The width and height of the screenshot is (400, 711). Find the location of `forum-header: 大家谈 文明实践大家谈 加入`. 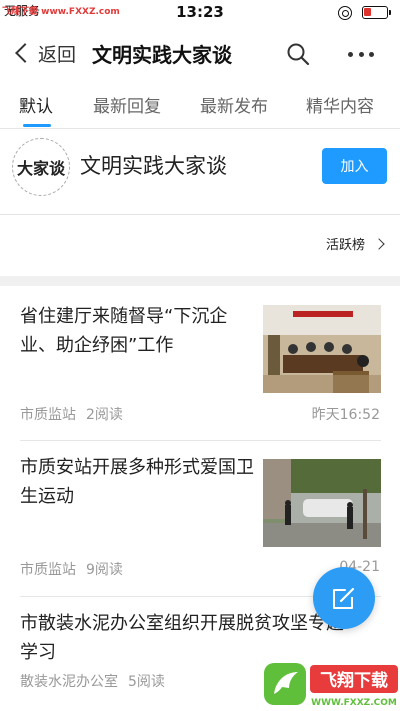

forum-header: 大家谈 文明实践大家谈 加入 is located at coordinates (200, 172).